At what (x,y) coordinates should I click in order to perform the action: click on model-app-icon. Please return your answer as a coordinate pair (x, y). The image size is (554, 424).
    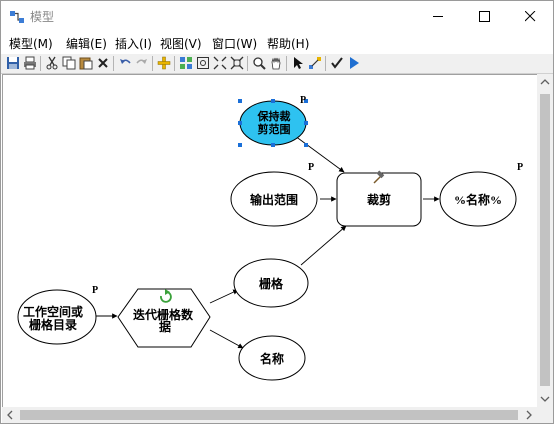
    Looking at the image, I should click on (17, 17).